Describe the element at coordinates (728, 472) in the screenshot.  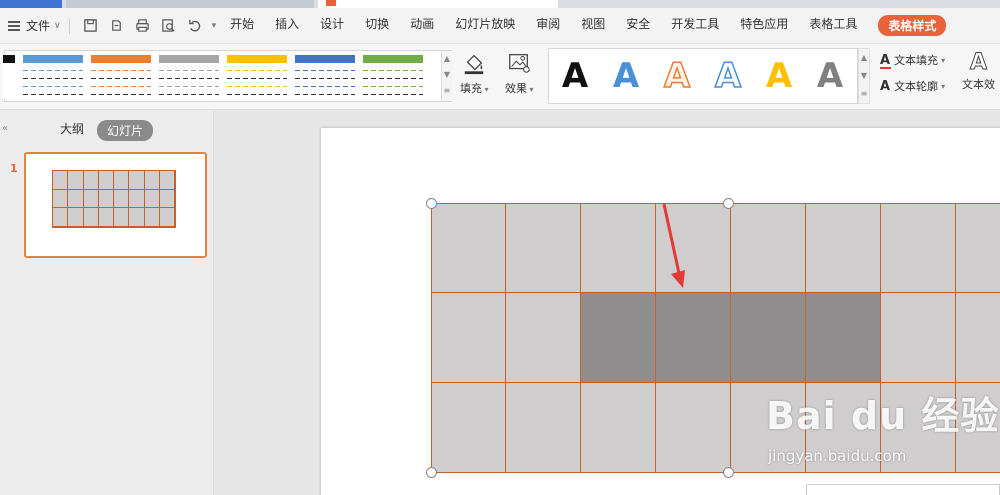
I see `resize-handle-bottom-middle` at that location.